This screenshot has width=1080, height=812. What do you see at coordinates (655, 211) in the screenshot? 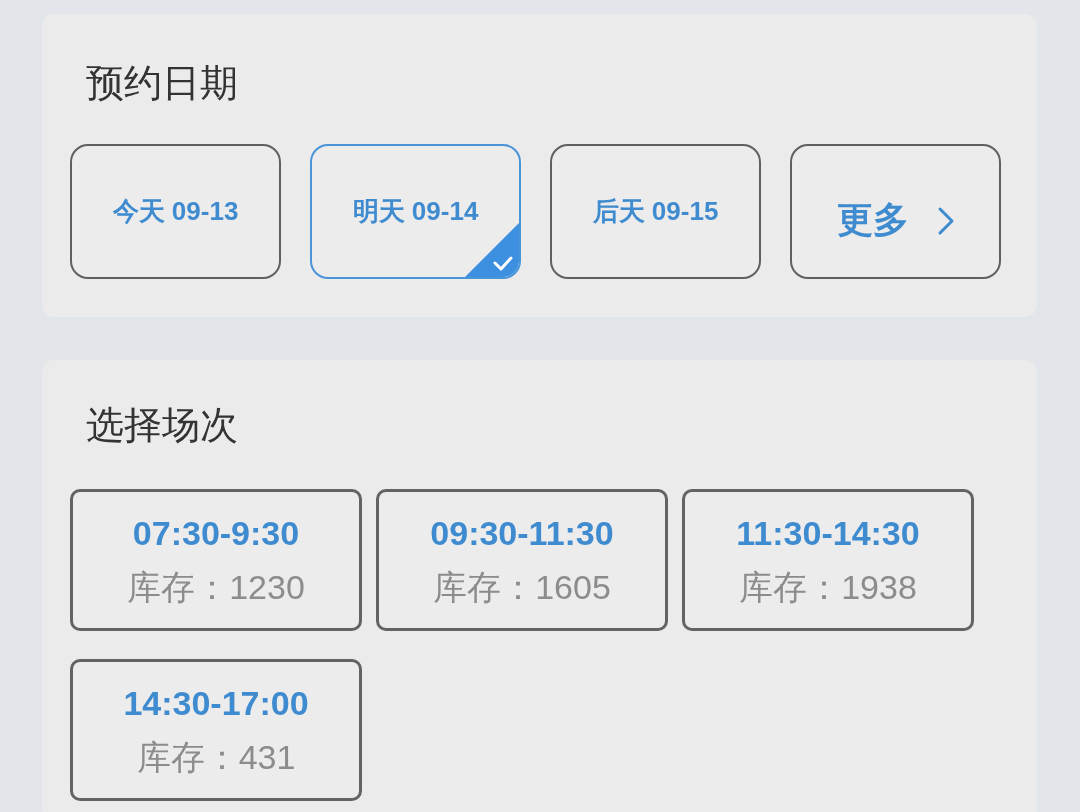
I see `date-option: 后天 09-15` at bounding box center [655, 211].